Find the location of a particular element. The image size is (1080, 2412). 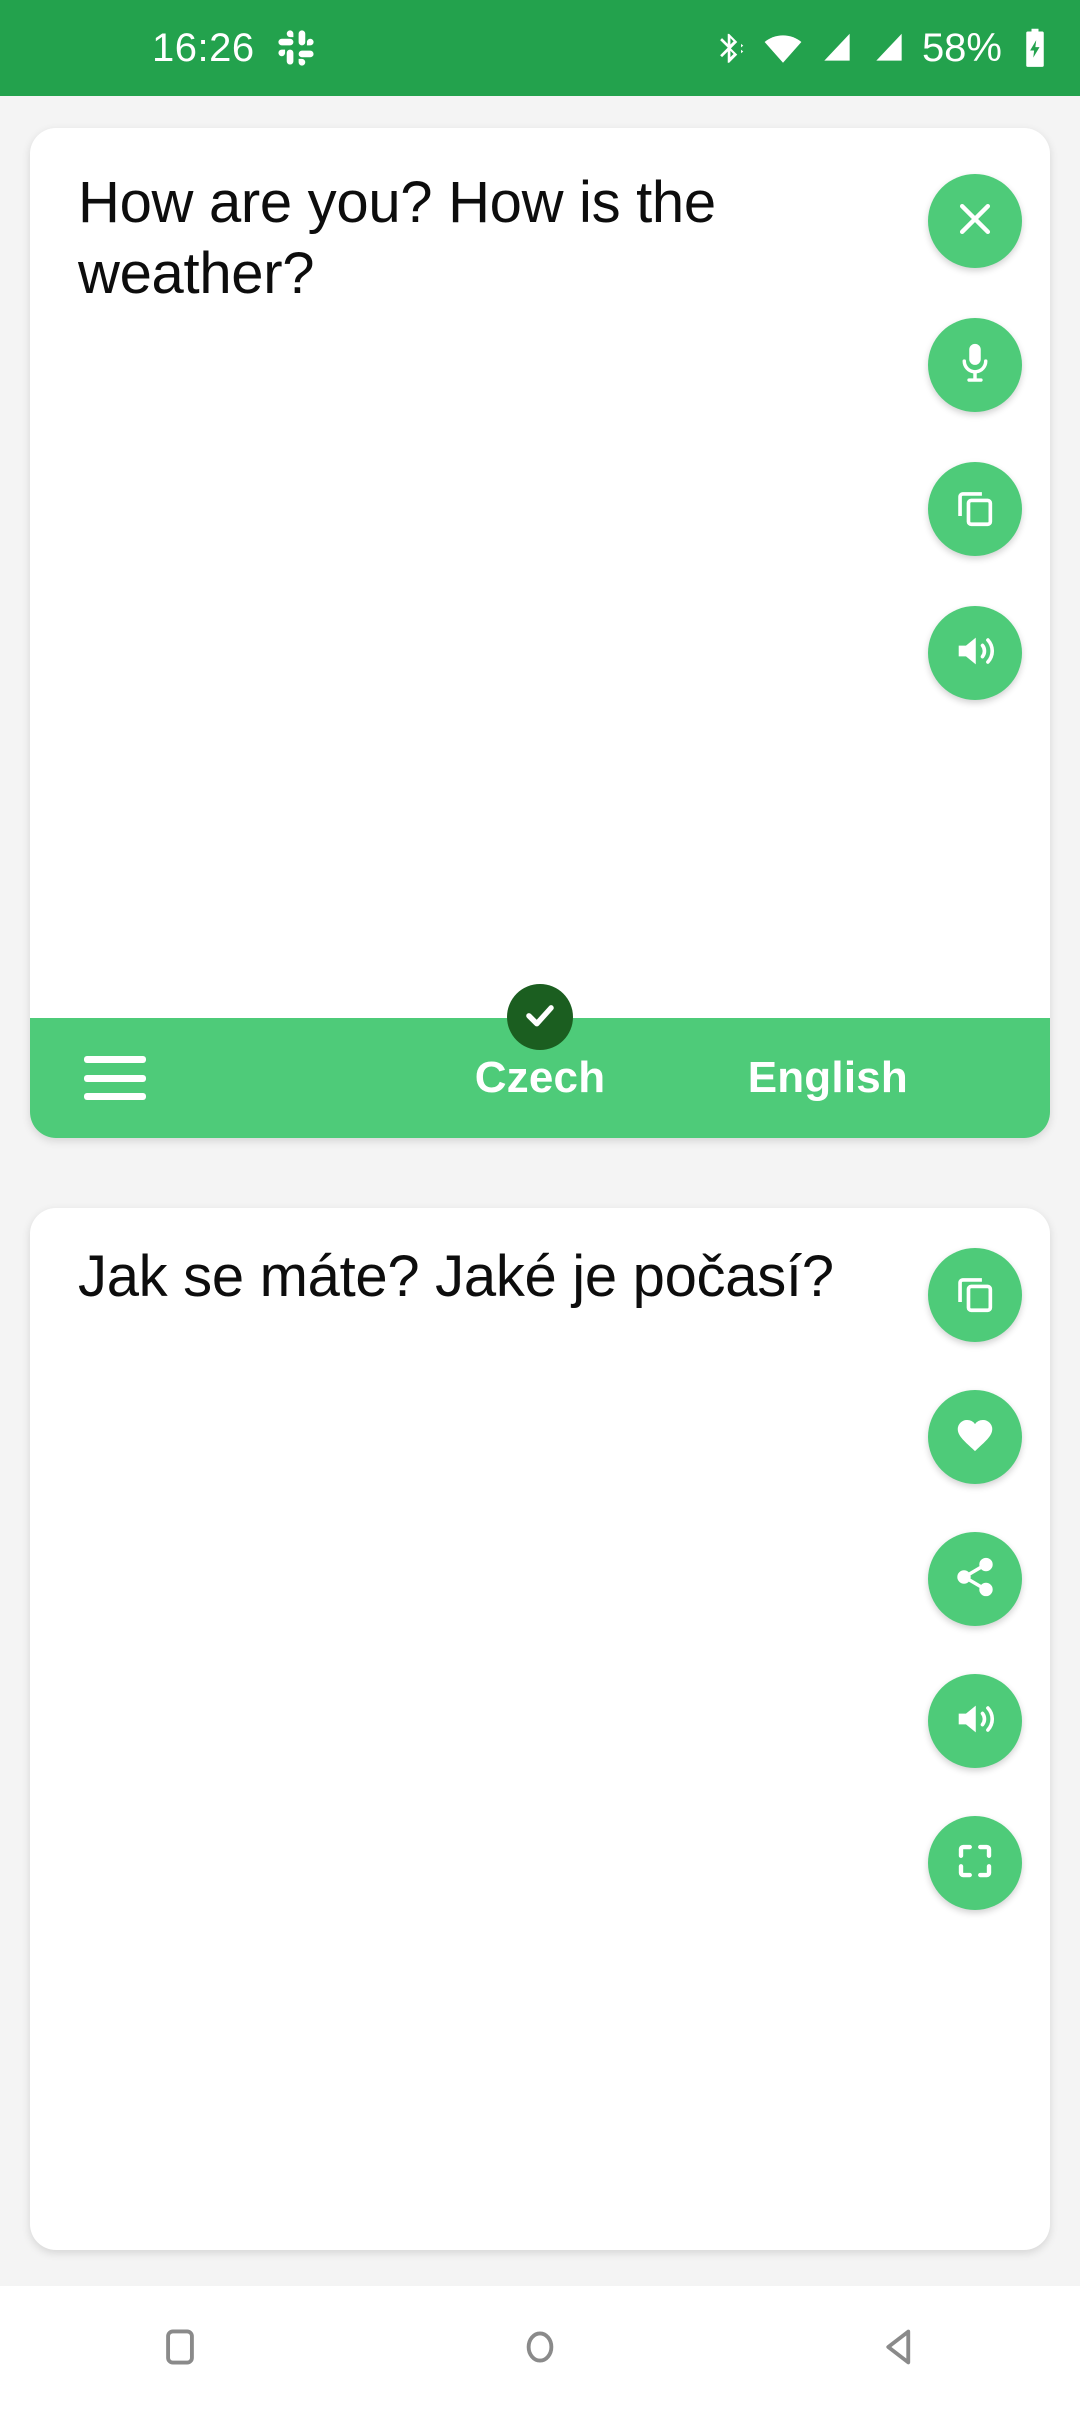

battery-charging-icon is located at coordinates (1035, 48).